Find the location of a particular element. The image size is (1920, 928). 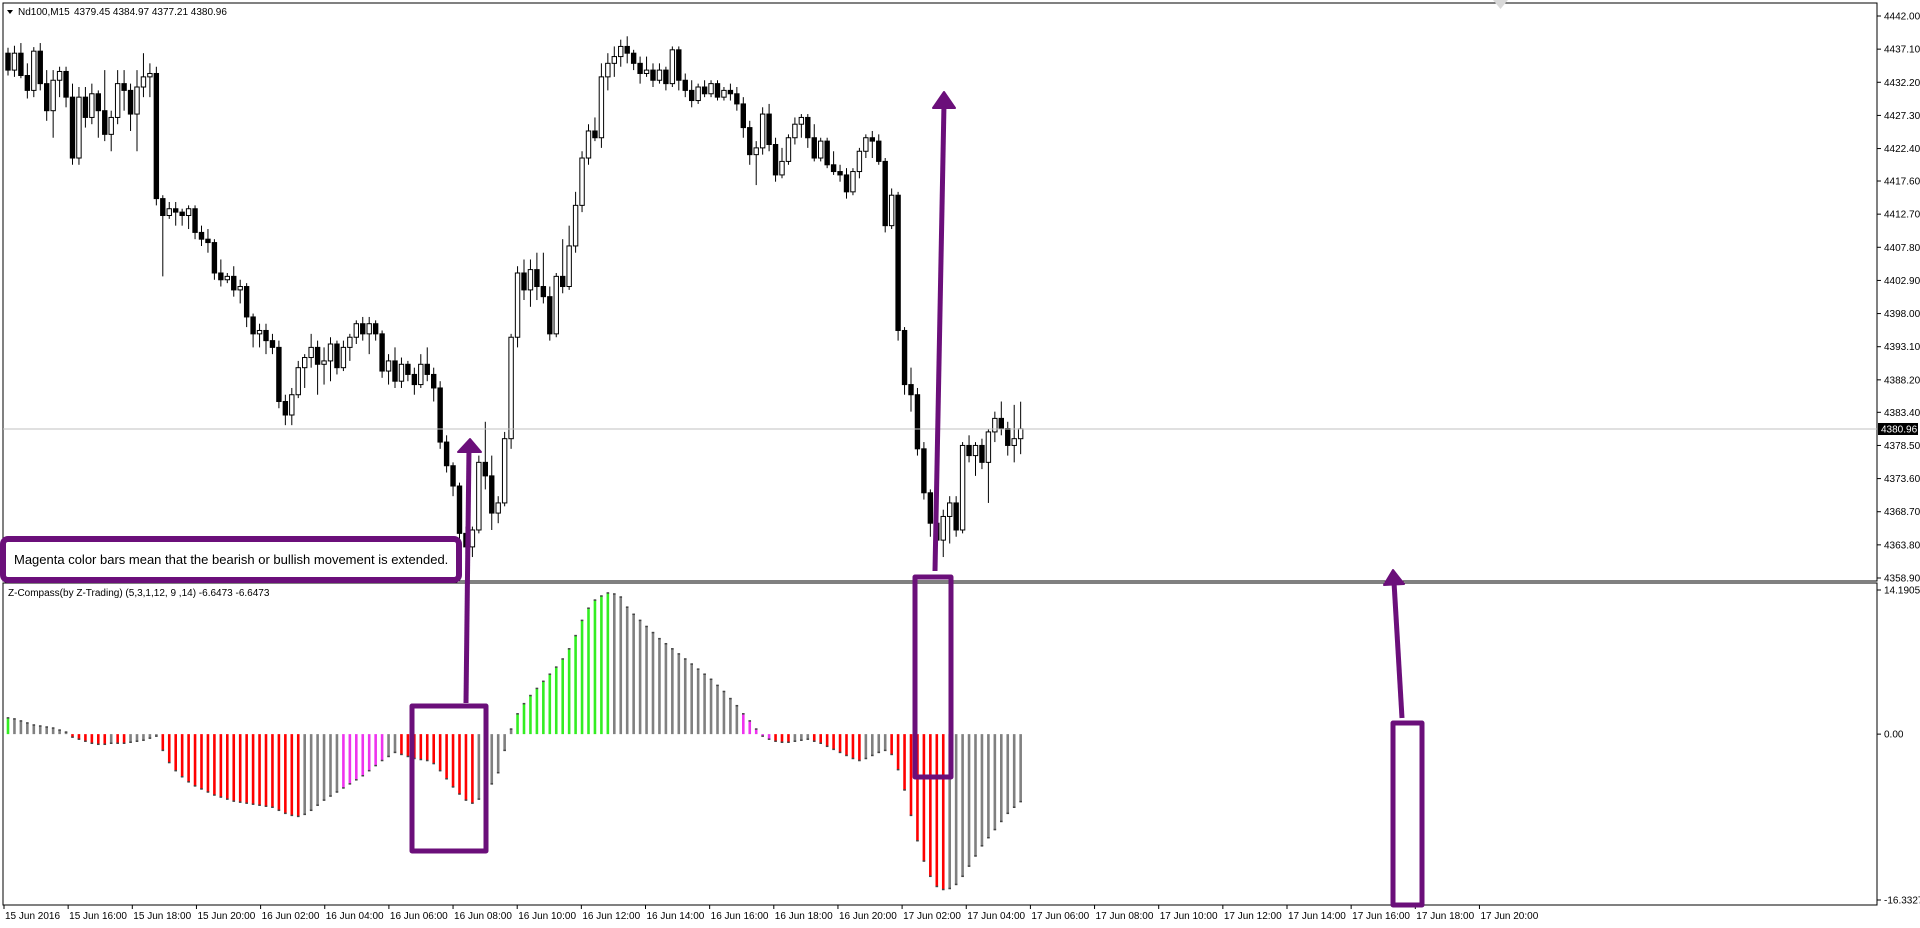

price-tick-label: 4417.60 is located at coordinates (1902, 182).